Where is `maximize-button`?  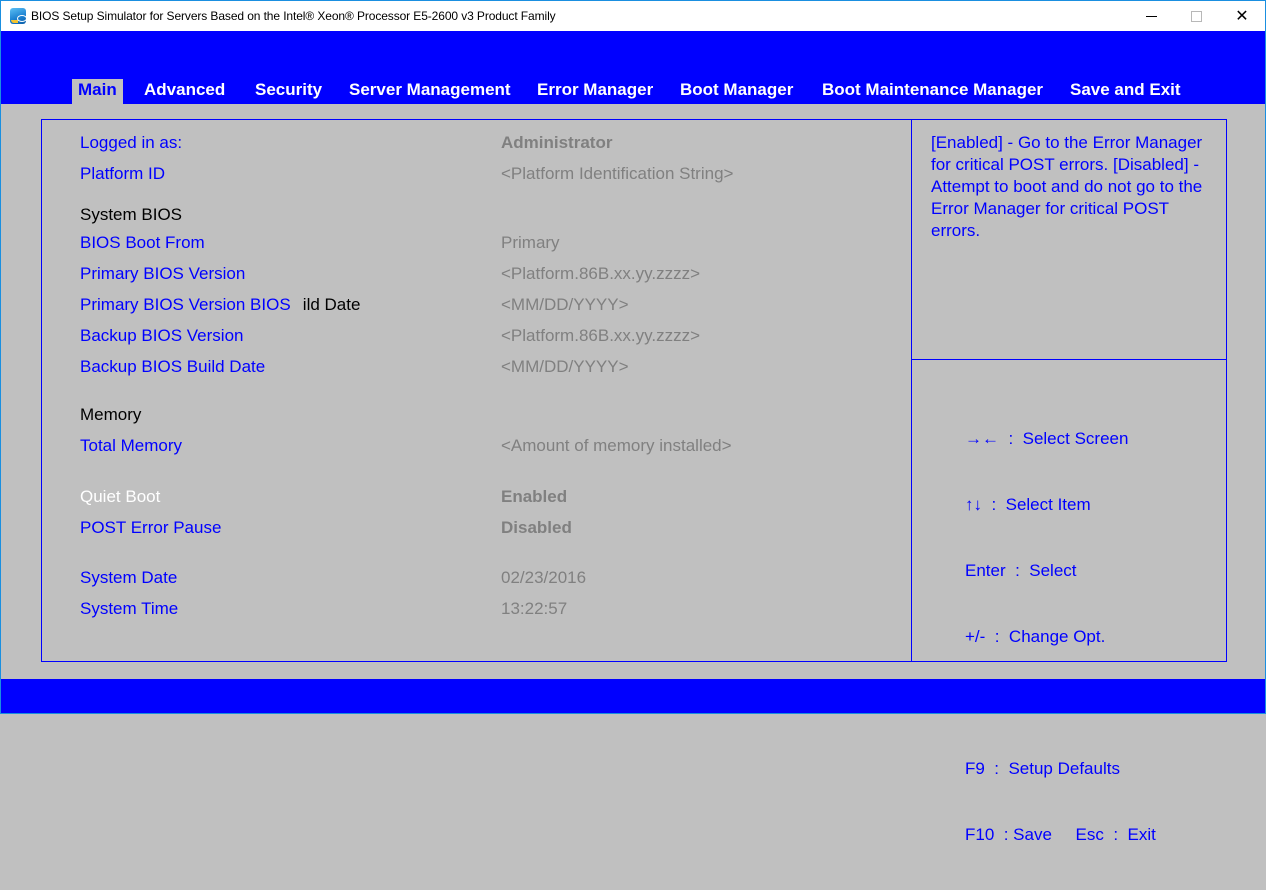 maximize-button is located at coordinates (1196, 16).